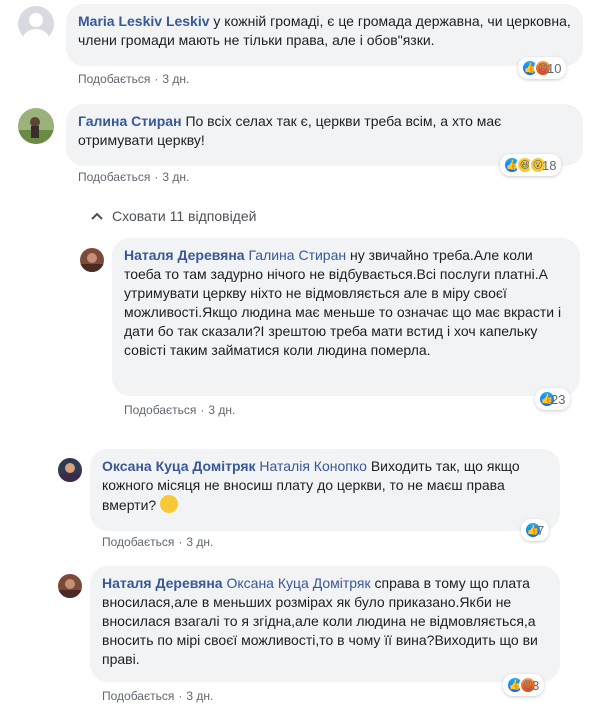  I want to click on hide-replies-label: Сховати 11 відповідей, so click(184, 216).